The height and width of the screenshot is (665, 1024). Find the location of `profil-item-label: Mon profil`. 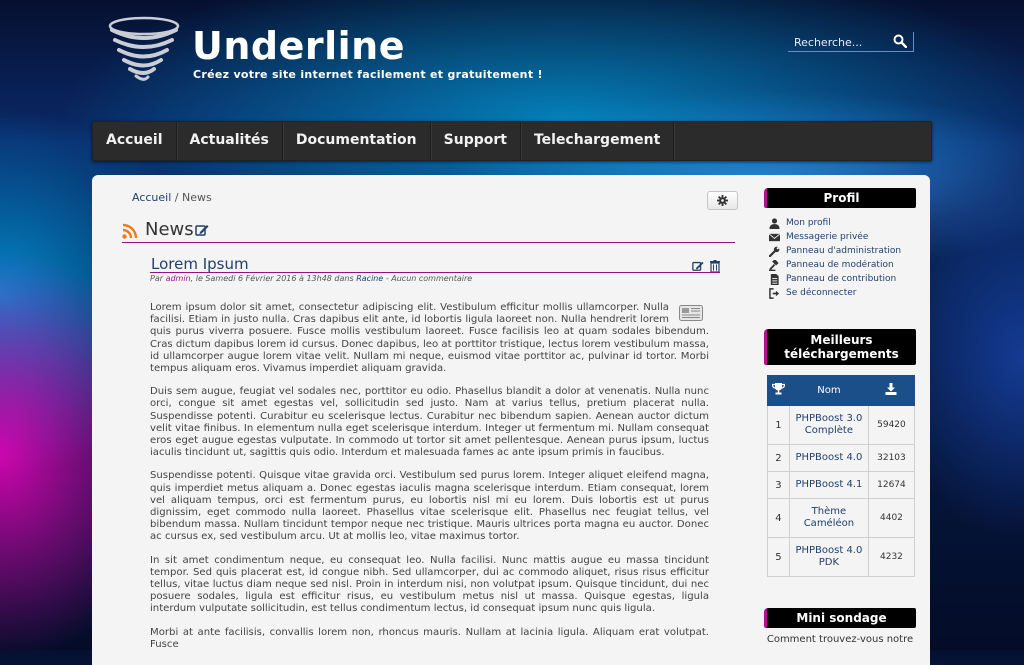

profil-item-label: Mon profil is located at coordinates (808, 223).